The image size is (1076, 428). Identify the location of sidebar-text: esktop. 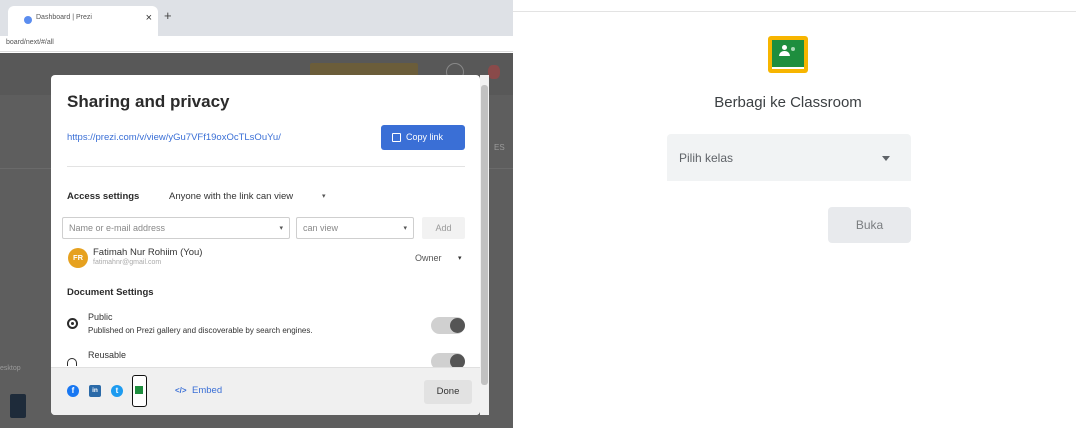
(10, 368).